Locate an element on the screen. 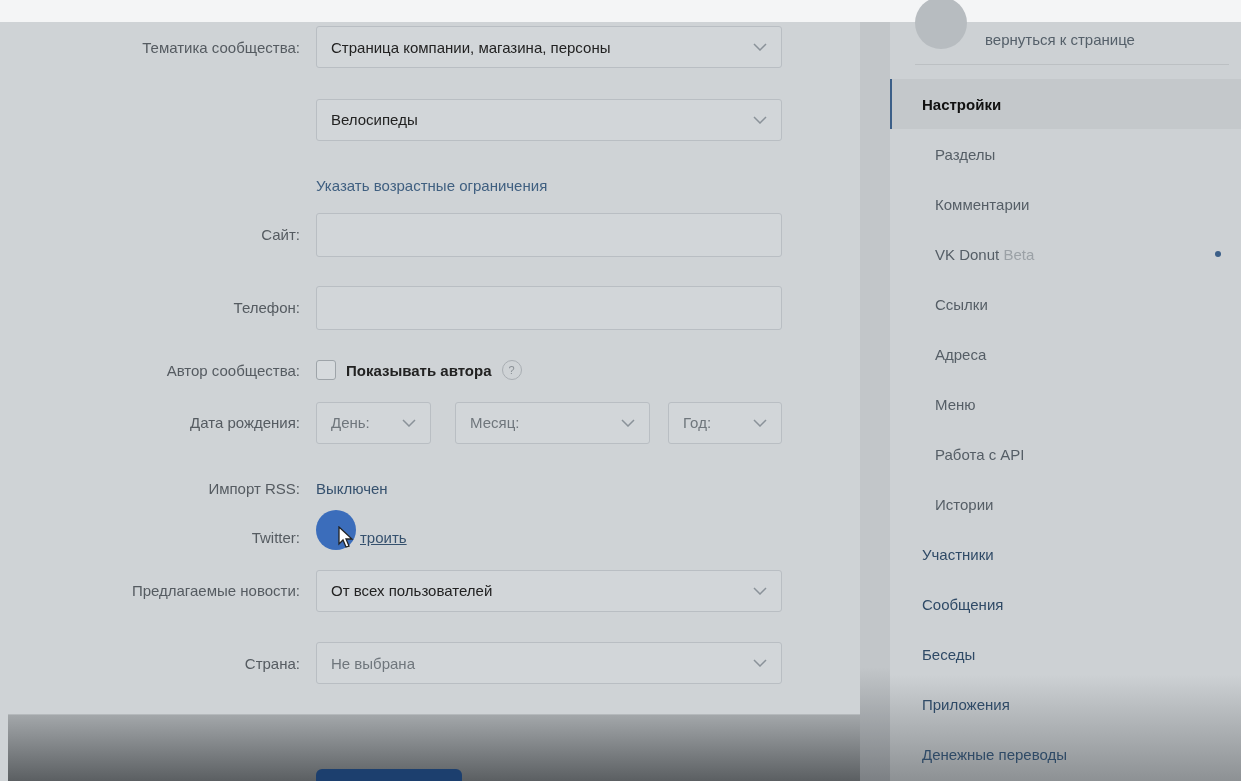 The width and height of the screenshot is (1241, 781). field-label: Дата рождения: is located at coordinates (245, 423).